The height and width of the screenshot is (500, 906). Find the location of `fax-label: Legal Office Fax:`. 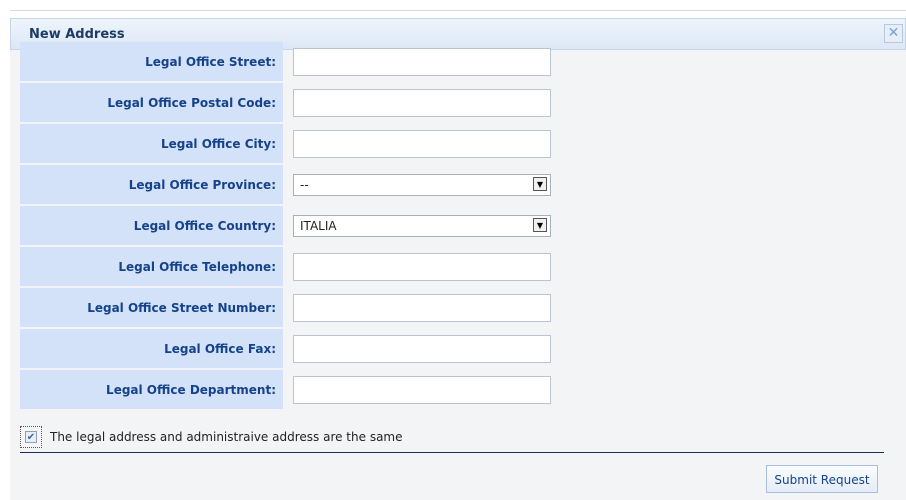

fax-label: Legal Office Fax: is located at coordinates (151, 349).